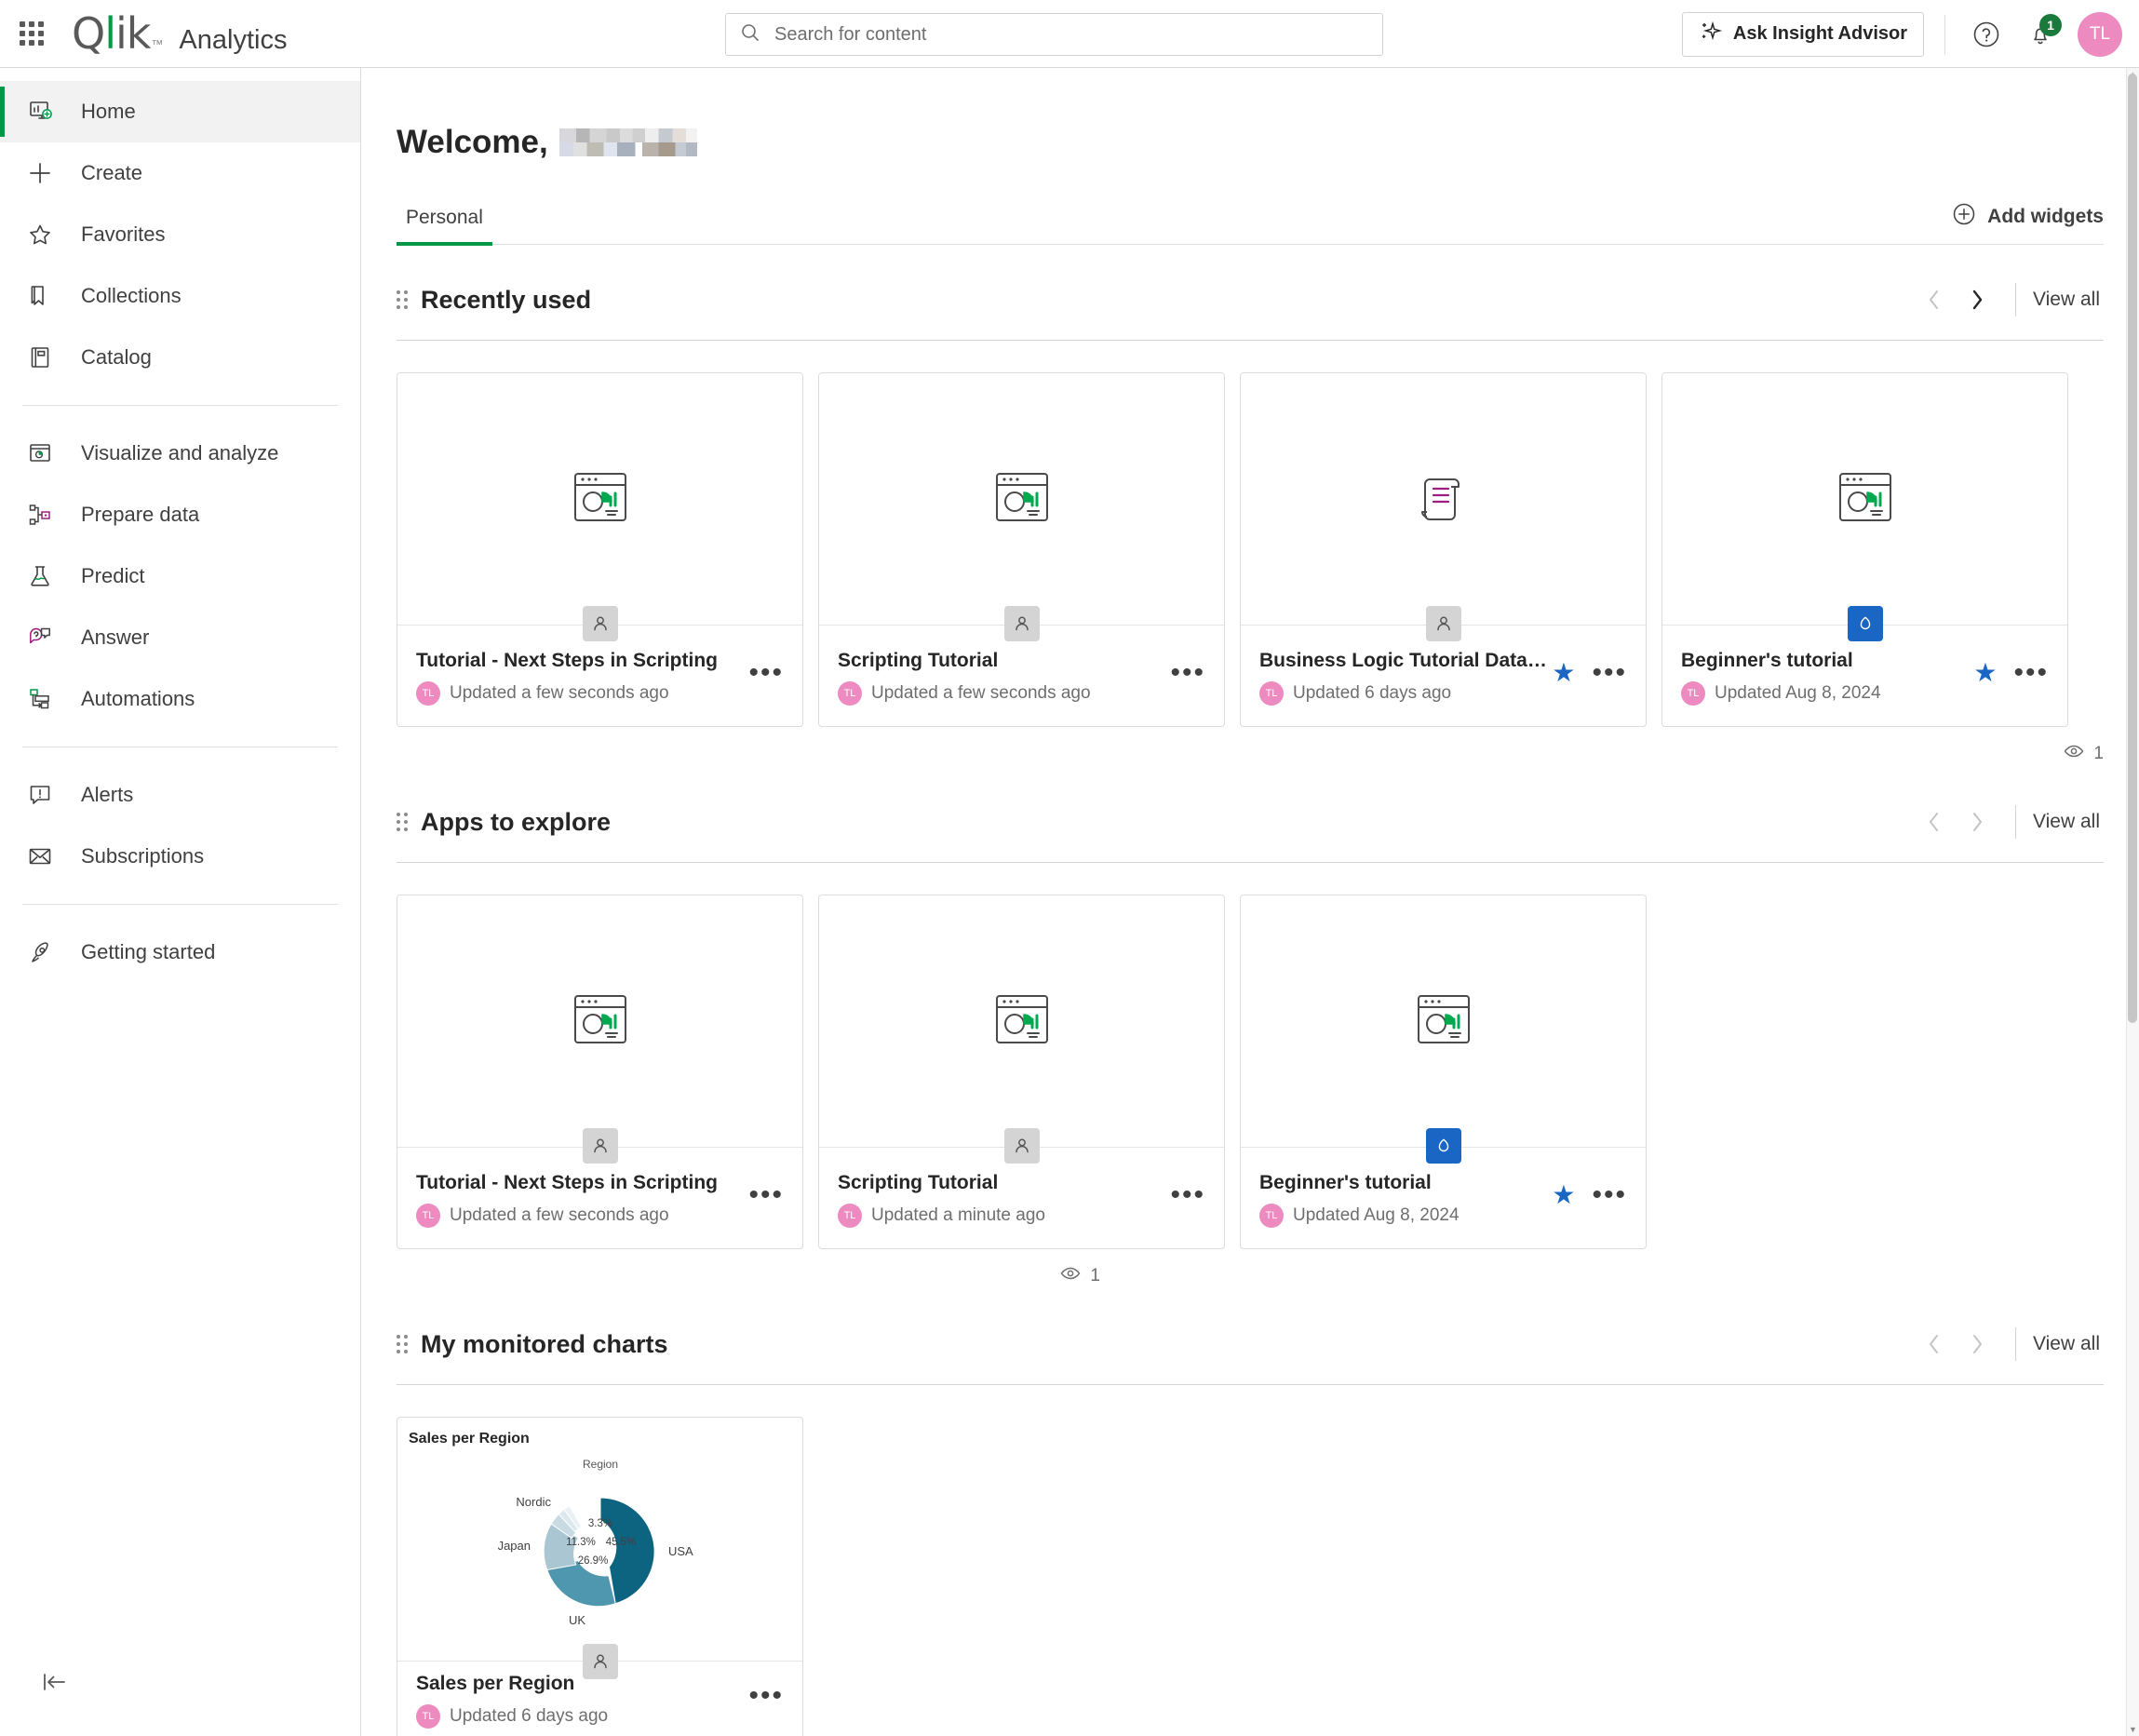  I want to click on card-title: Beginner's tutorial, so click(1345, 1183).